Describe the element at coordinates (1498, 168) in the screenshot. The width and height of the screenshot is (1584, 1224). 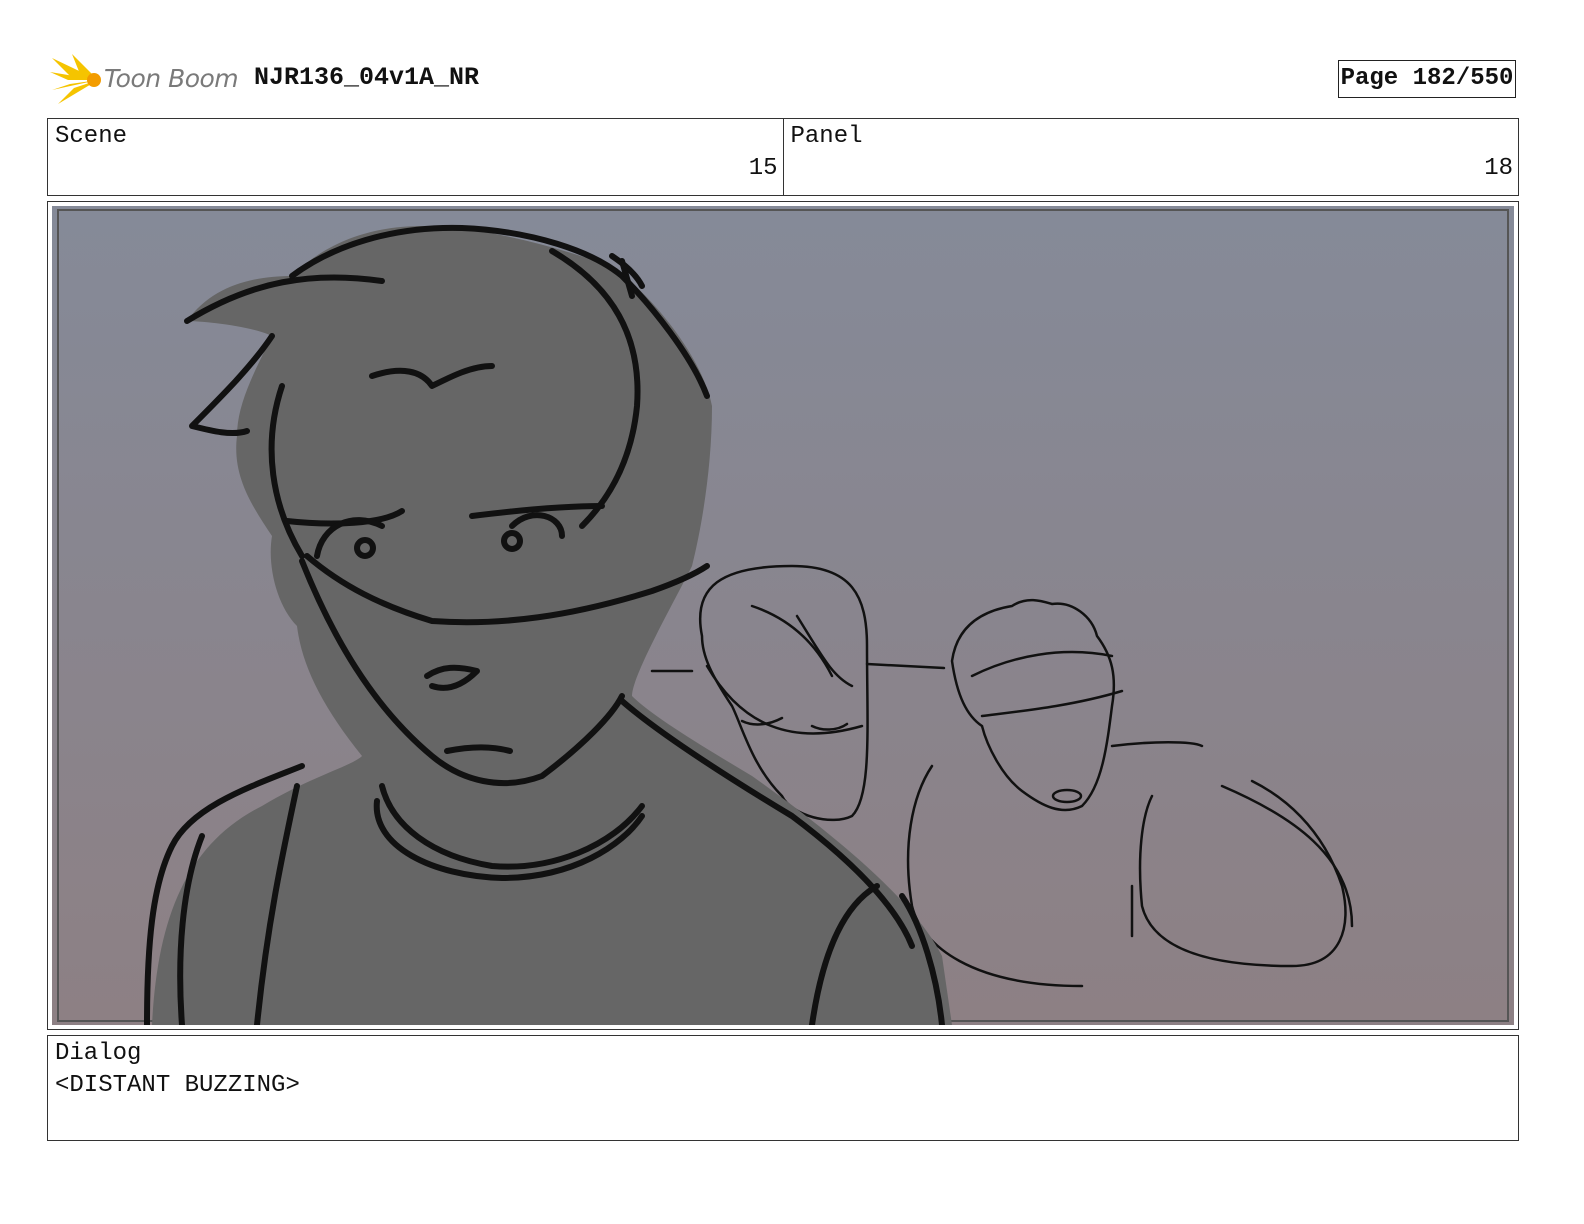
I see `panel-number: 18` at that location.